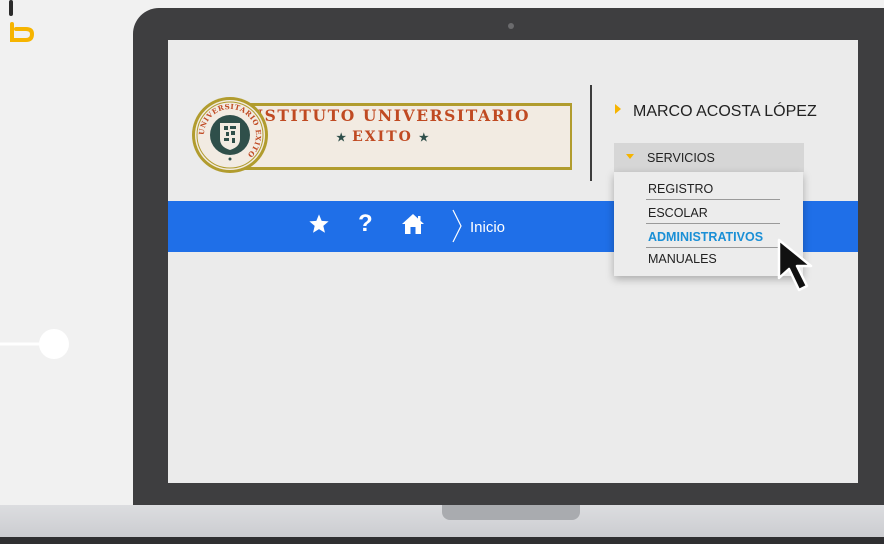 This screenshot has height=544, width=884. I want to click on services-label: SERVICIOS, so click(681, 158).